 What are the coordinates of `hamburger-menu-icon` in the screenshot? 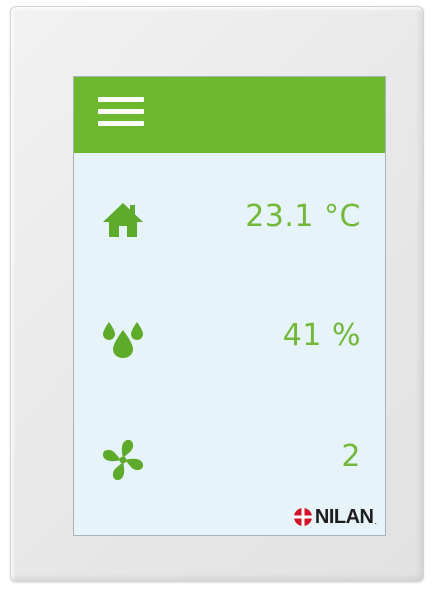 It's located at (121, 114).